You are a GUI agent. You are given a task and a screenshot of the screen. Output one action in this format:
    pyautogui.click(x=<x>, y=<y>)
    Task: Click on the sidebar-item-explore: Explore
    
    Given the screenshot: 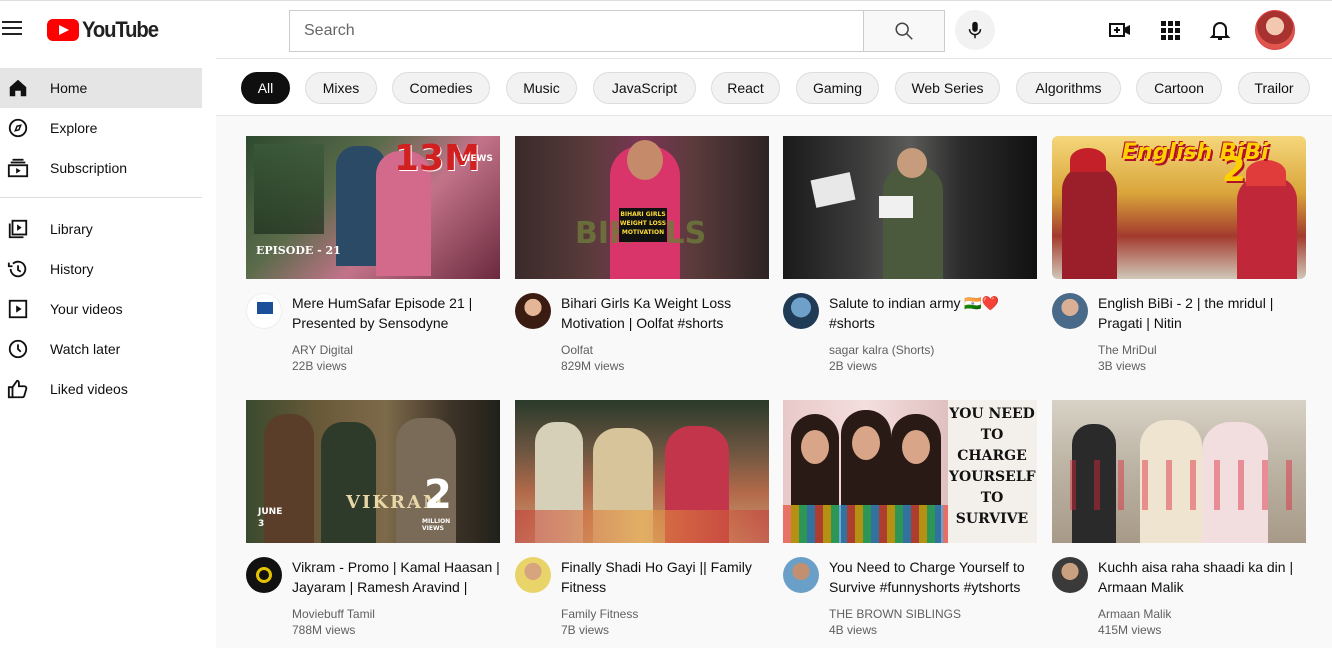 What is the action you would take?
    pyautogui.click(x=101, y=128)
    